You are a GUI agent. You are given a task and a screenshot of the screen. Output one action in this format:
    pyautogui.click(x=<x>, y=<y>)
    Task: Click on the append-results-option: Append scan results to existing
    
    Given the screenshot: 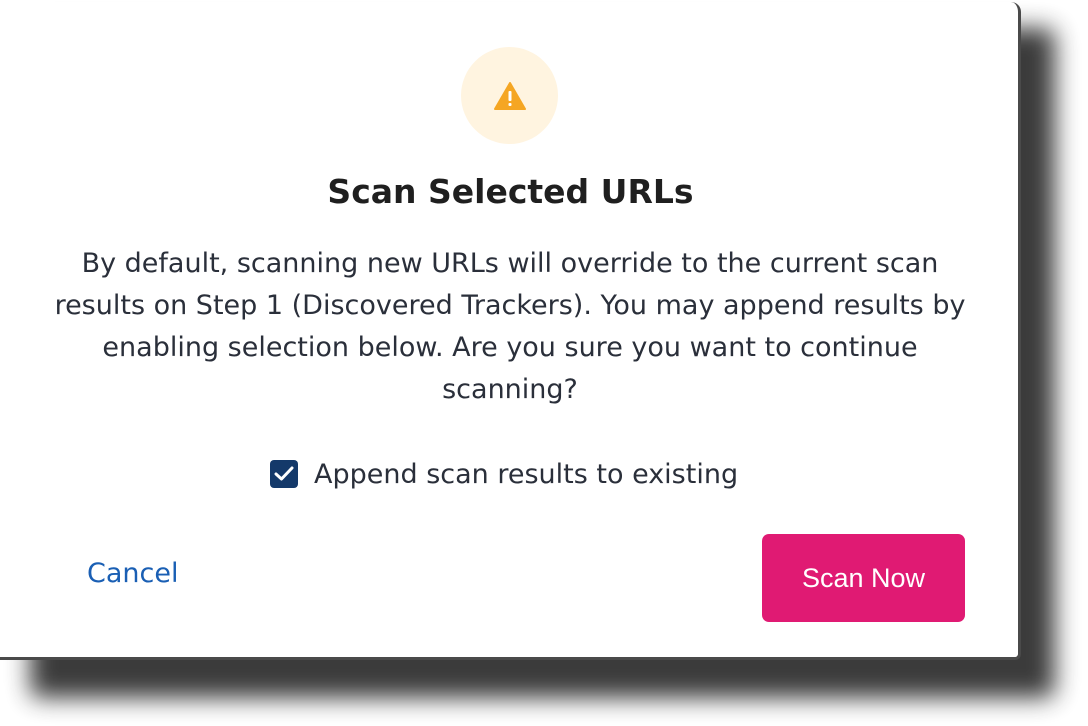 What is the action you would take?
    pyautogui.click(x=504, y=474)
    